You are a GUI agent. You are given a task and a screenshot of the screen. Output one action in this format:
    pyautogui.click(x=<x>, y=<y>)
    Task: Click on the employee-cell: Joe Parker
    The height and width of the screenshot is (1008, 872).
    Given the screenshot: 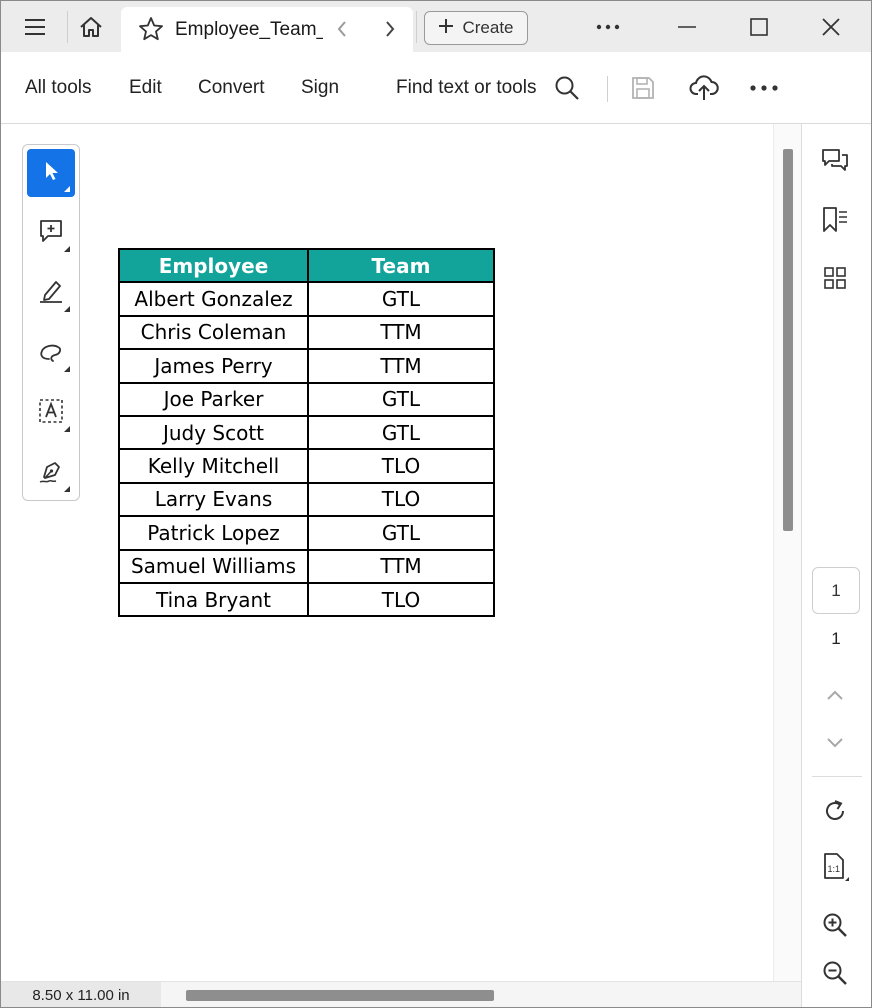 What is the action you would take?
    pyautogui.click(x=213, y=399)
    